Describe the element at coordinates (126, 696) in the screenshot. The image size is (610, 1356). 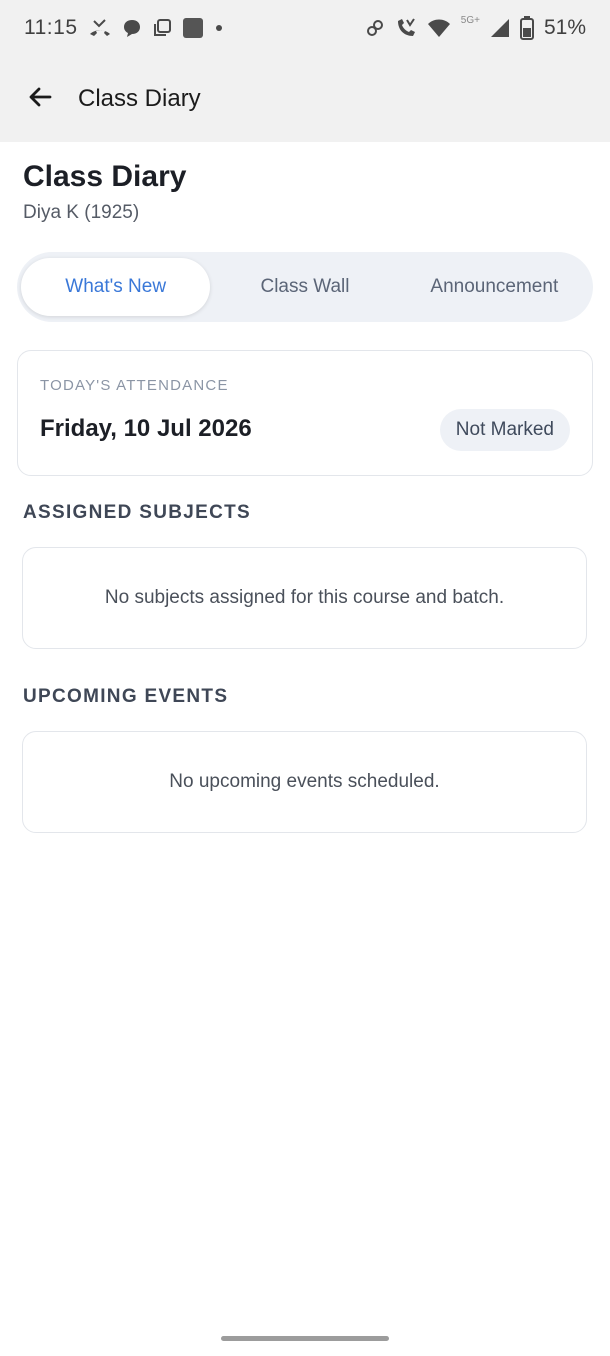
I see `upcoming-events-heading: UPCOMING EVENTS` at that location.